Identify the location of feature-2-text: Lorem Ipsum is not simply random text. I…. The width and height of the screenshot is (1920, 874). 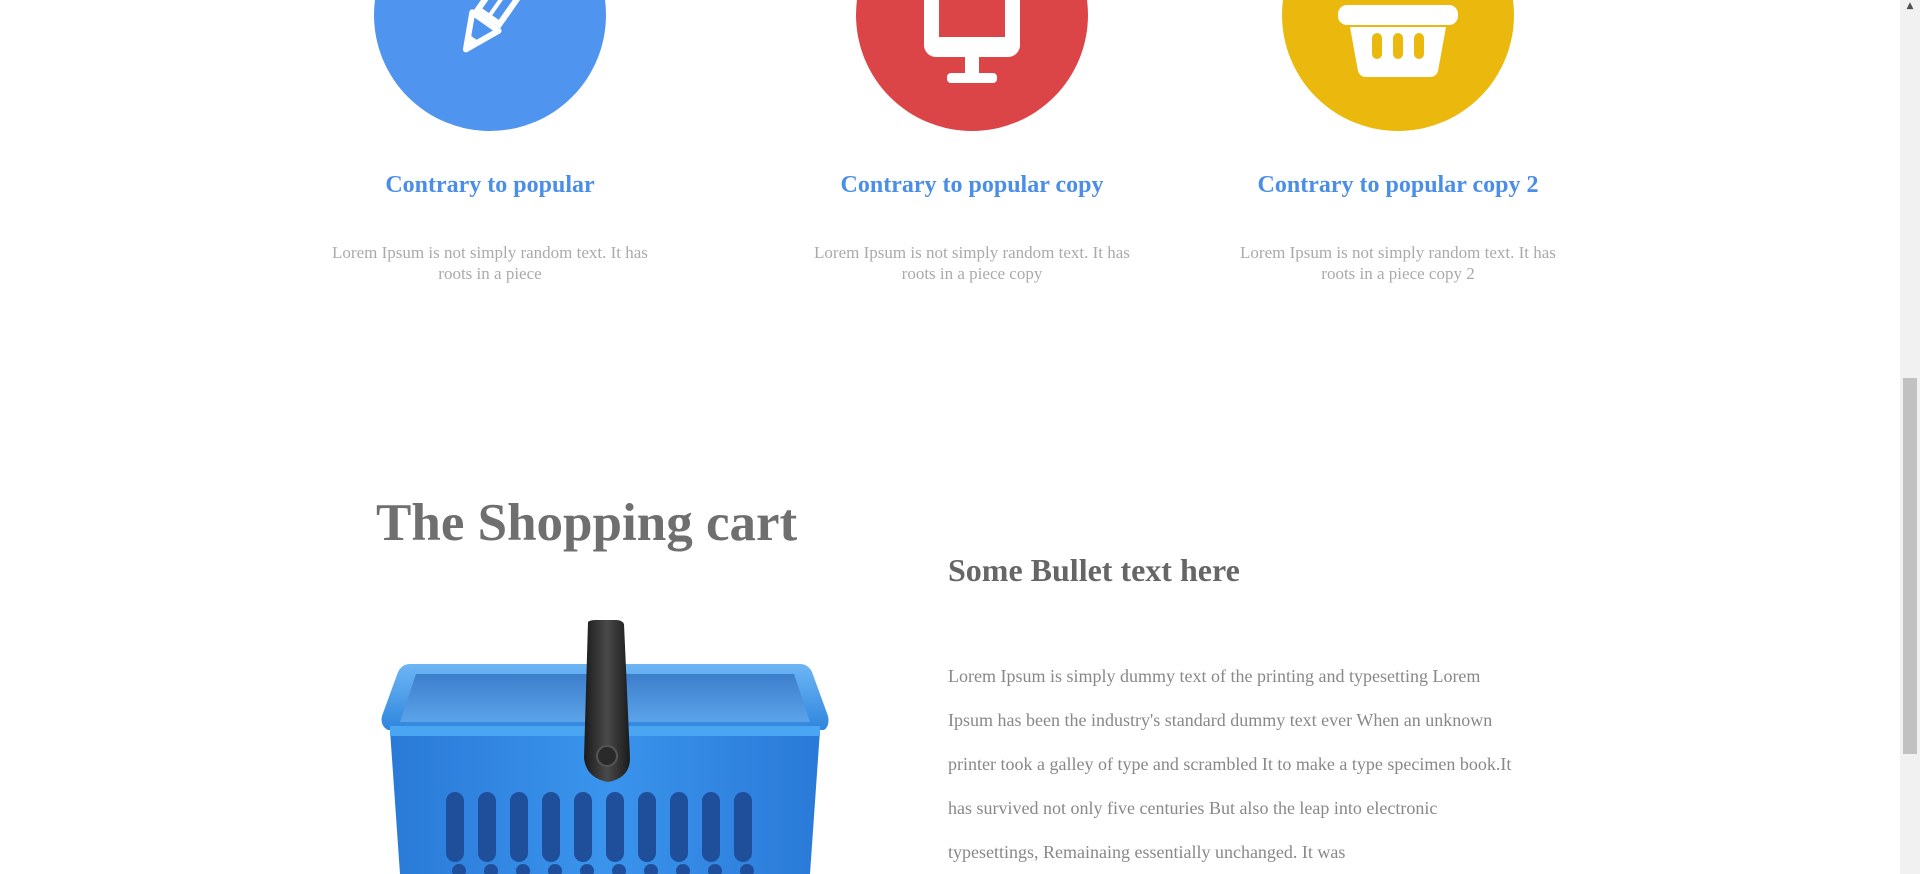
(972, 263).